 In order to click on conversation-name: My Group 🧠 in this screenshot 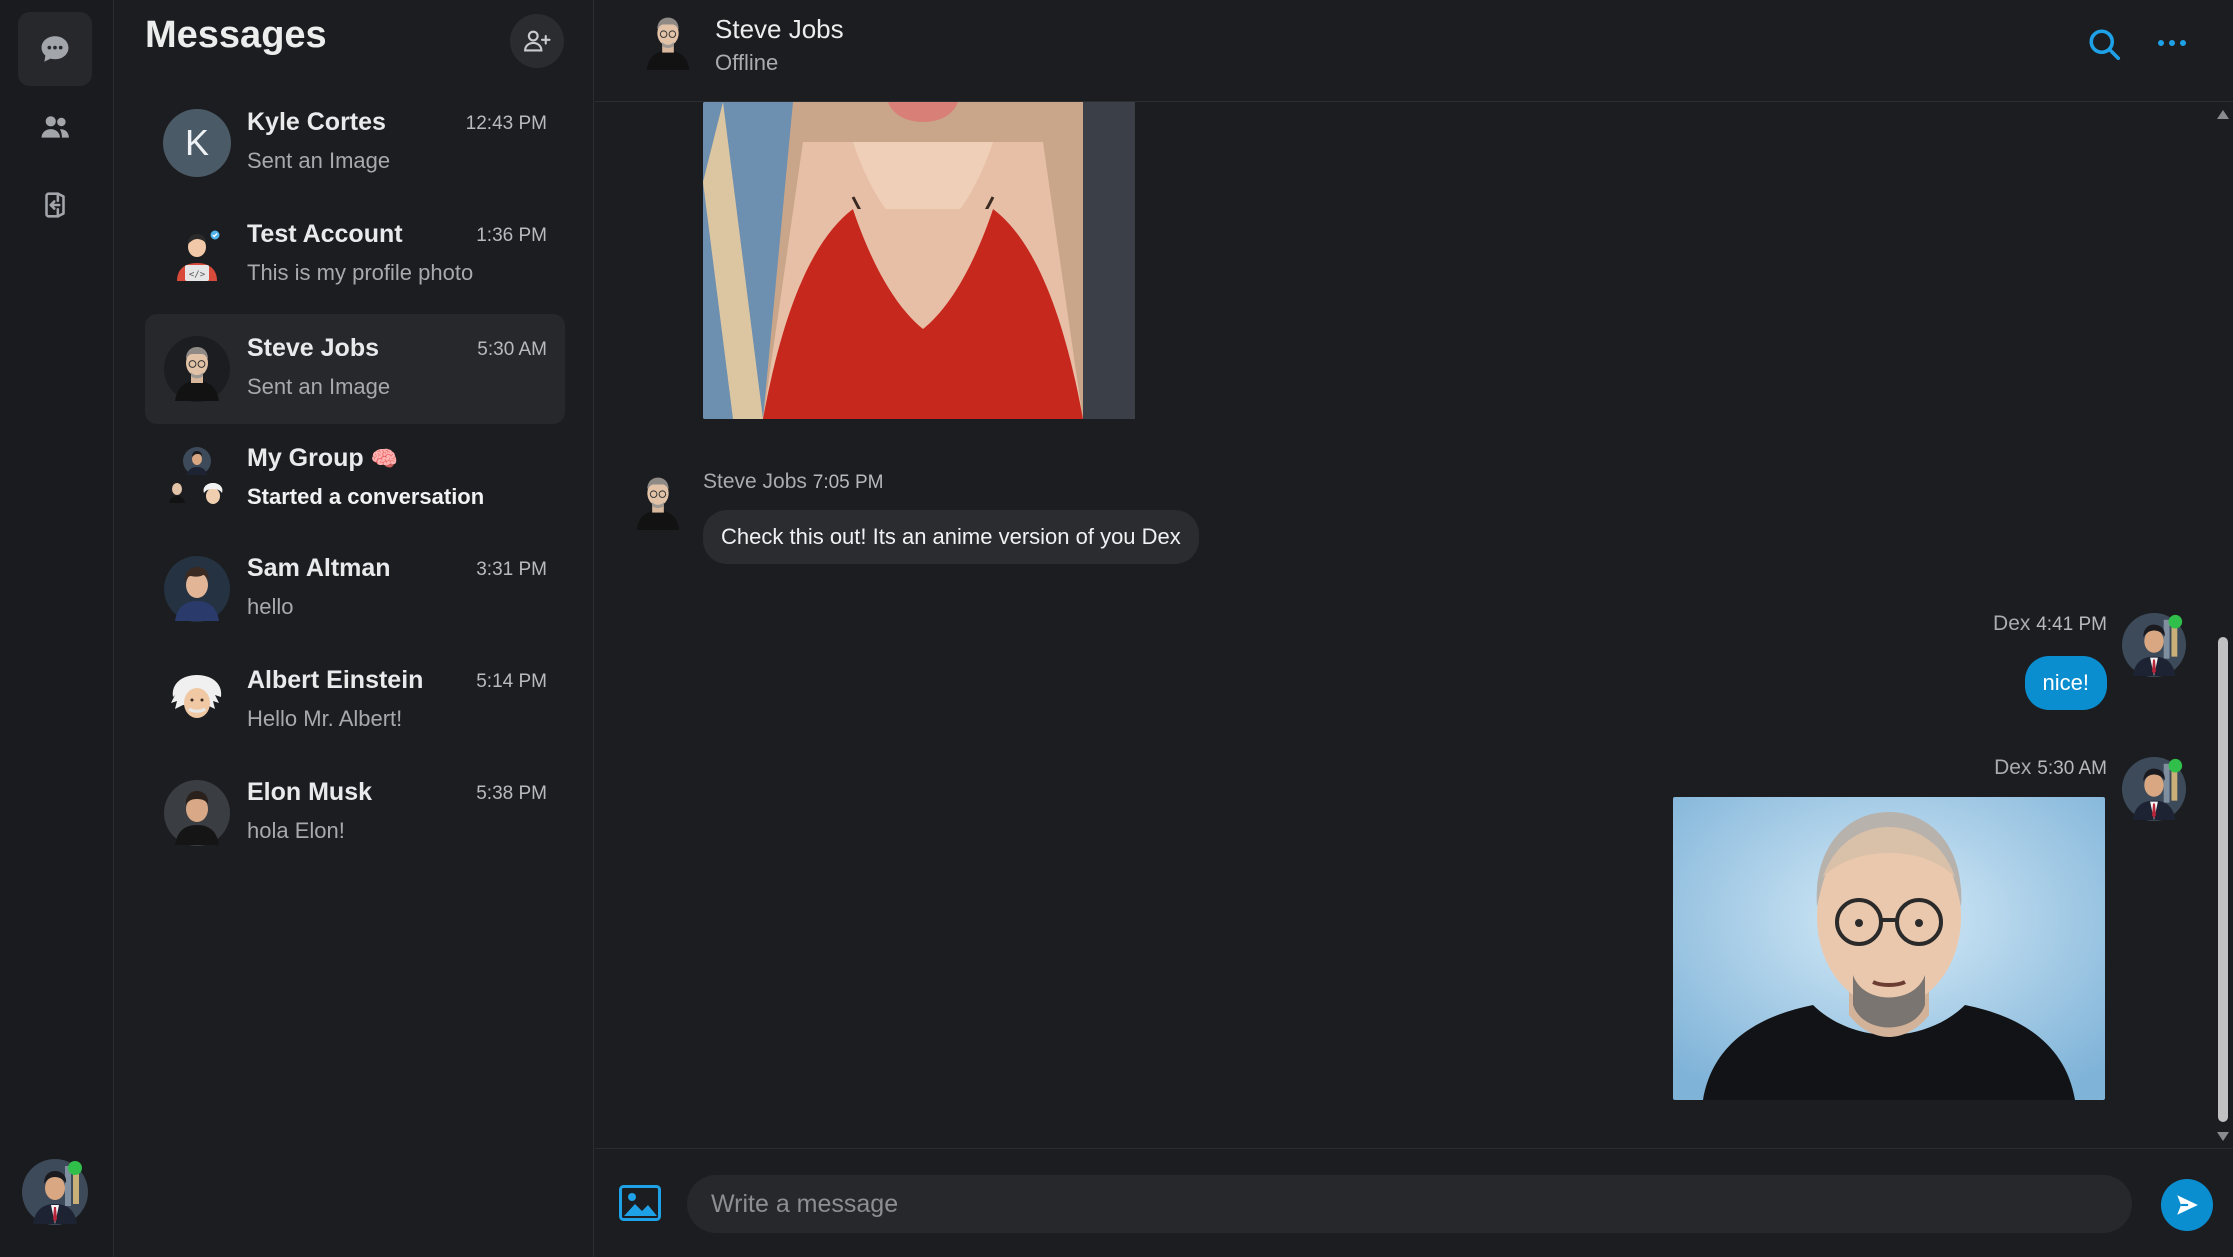, I will do `click(323, 458)`.